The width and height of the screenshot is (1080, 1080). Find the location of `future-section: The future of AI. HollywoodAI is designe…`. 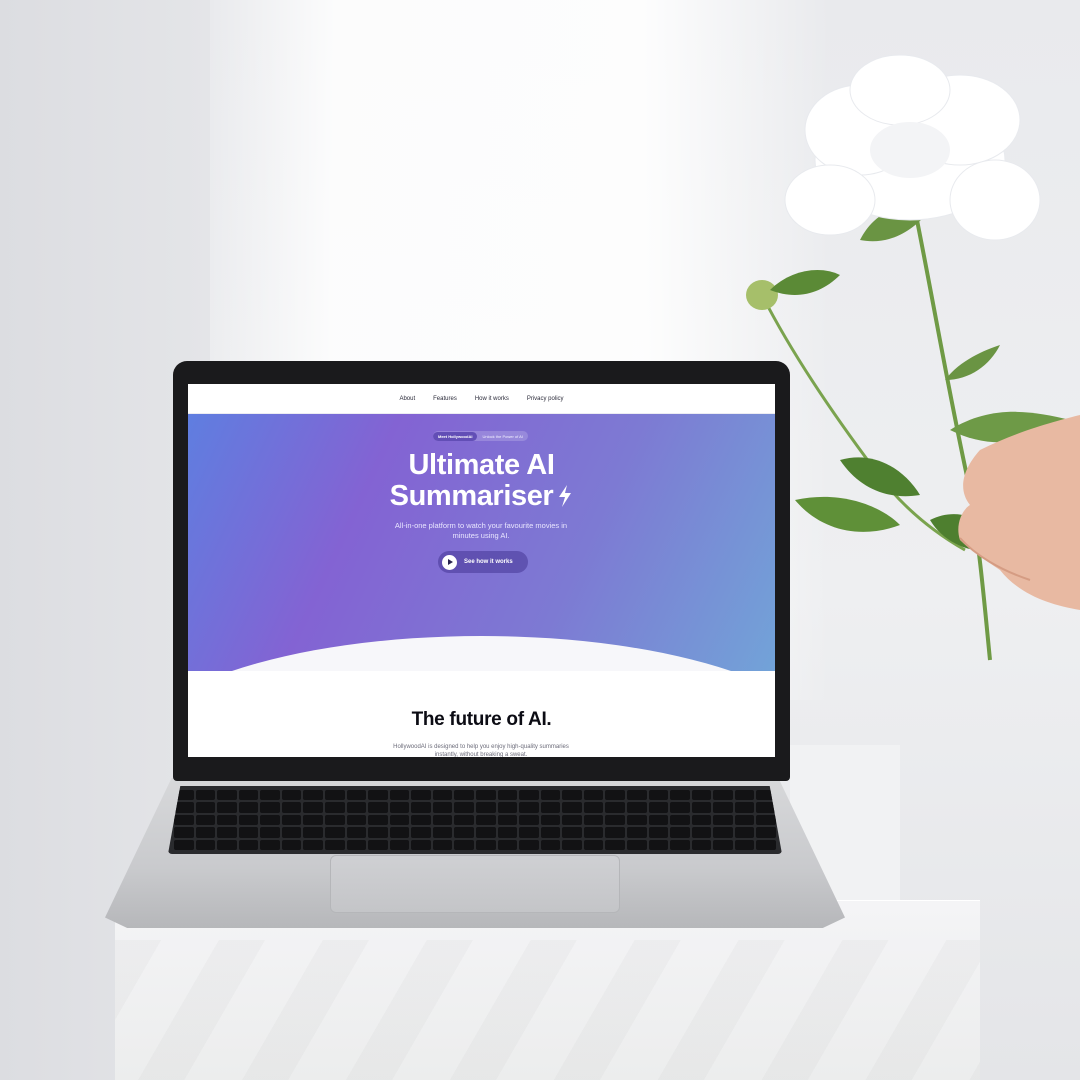

future-section: The future of AI. HollywoodAI is designe… is located at coordinates (481, 714).